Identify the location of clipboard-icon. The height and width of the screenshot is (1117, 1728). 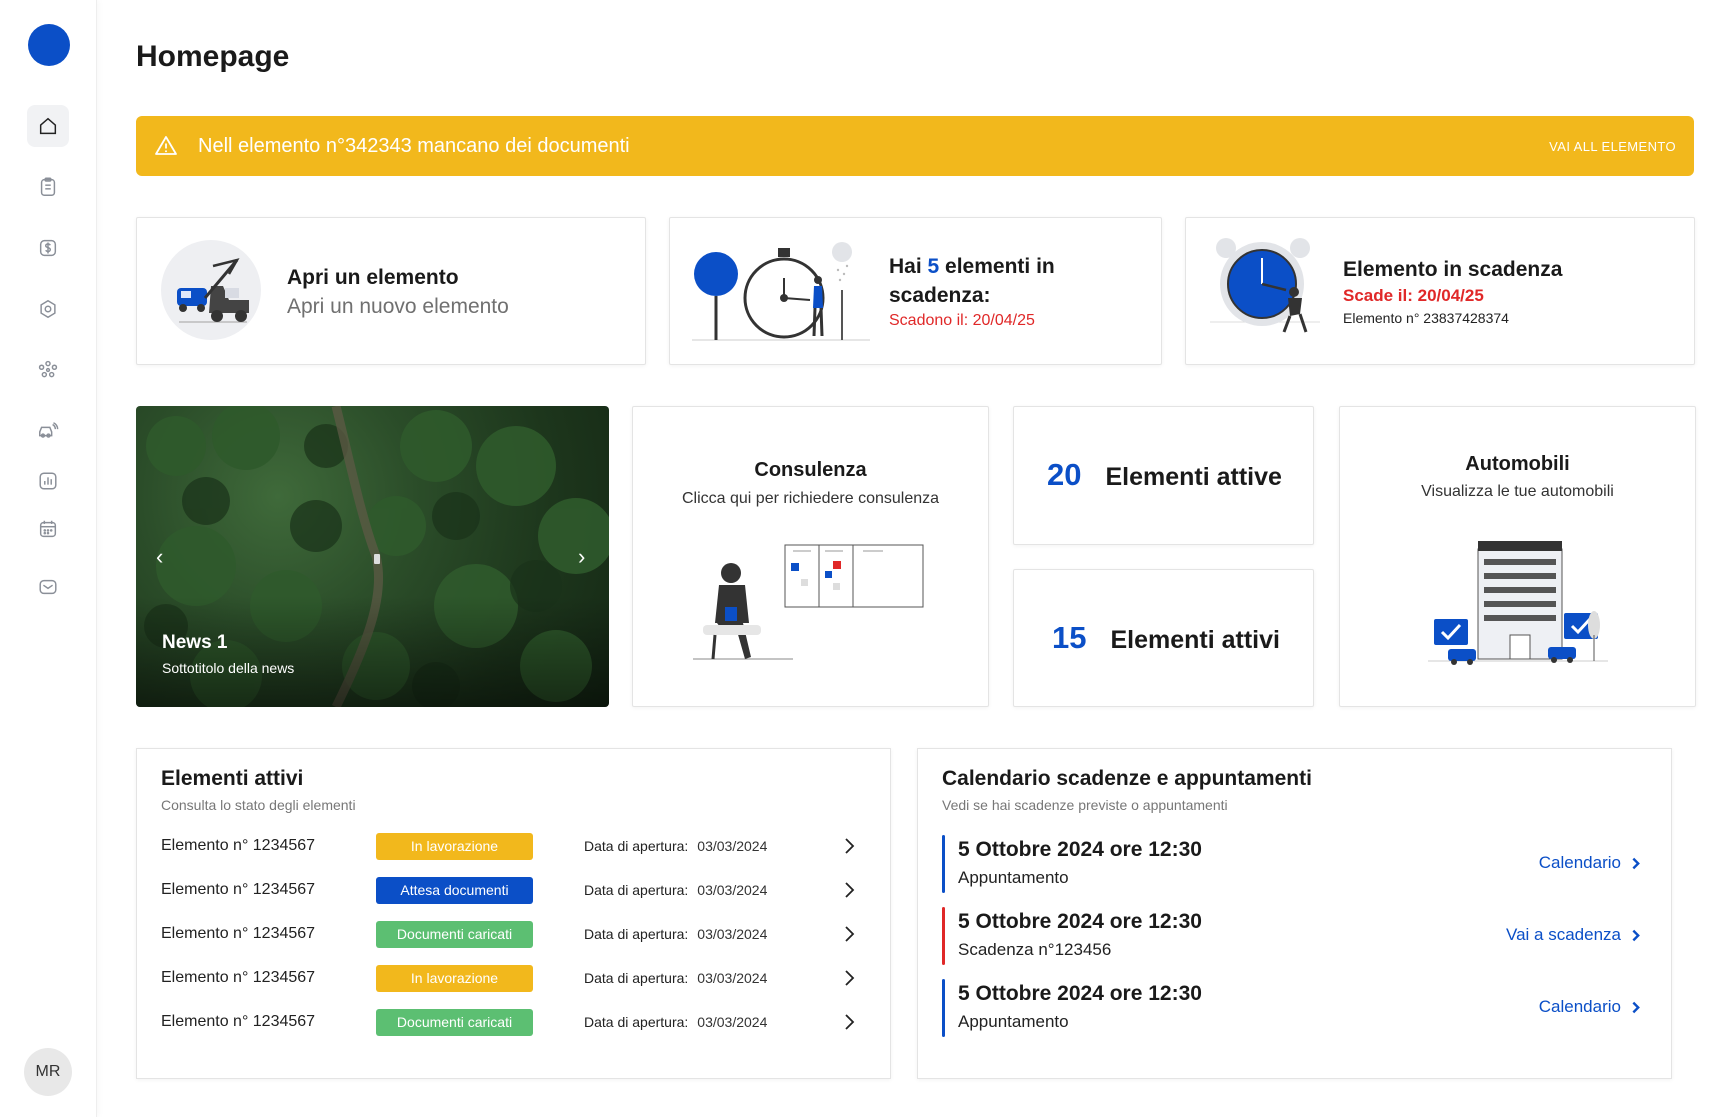
(48, 186).